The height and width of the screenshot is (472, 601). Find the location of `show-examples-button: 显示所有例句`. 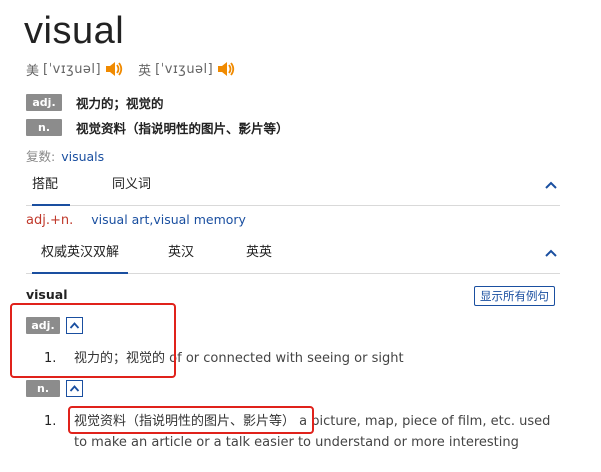

show-examples-button: 显示所有例句 is located at coordinates (514, 296).